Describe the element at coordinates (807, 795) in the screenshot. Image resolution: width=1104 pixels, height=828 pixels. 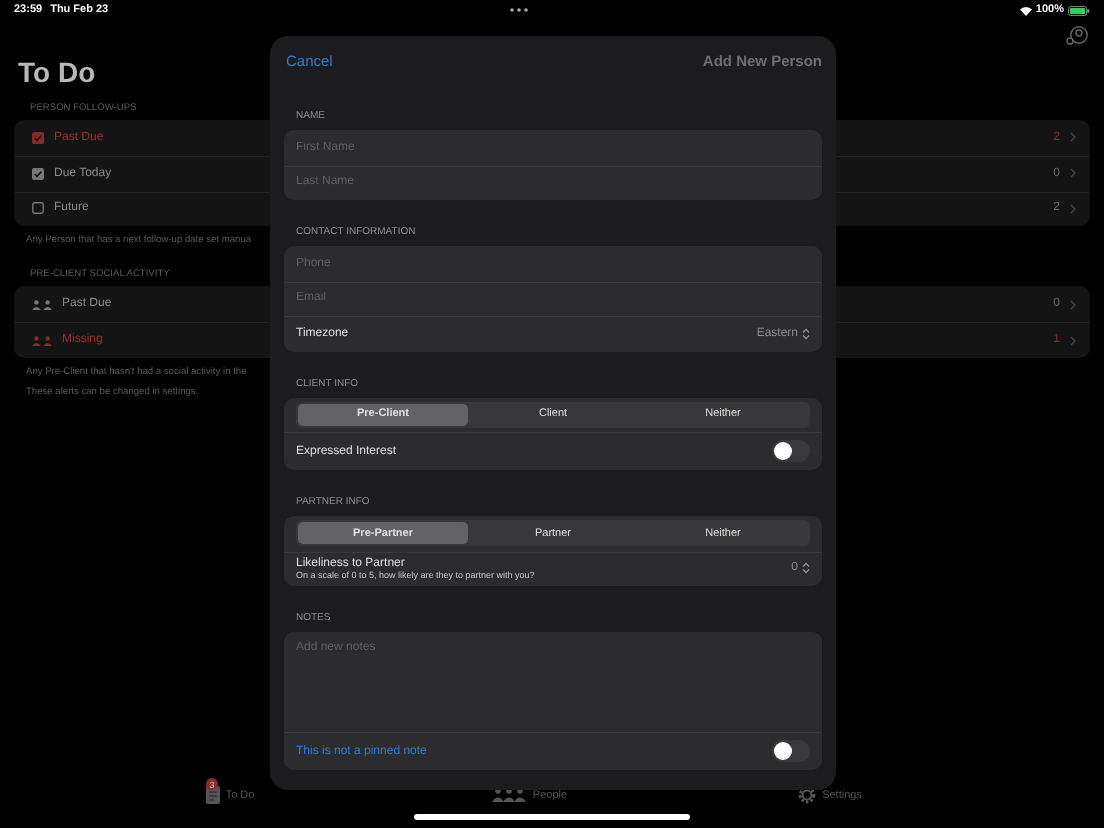
I see `settings-icon` at that location.